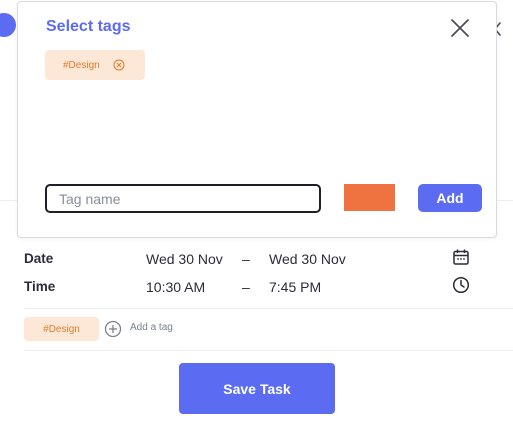 This screenshot has height=434, width=513. I want to click on end-date-value: Wed 30 Nov, so click(307, 259).